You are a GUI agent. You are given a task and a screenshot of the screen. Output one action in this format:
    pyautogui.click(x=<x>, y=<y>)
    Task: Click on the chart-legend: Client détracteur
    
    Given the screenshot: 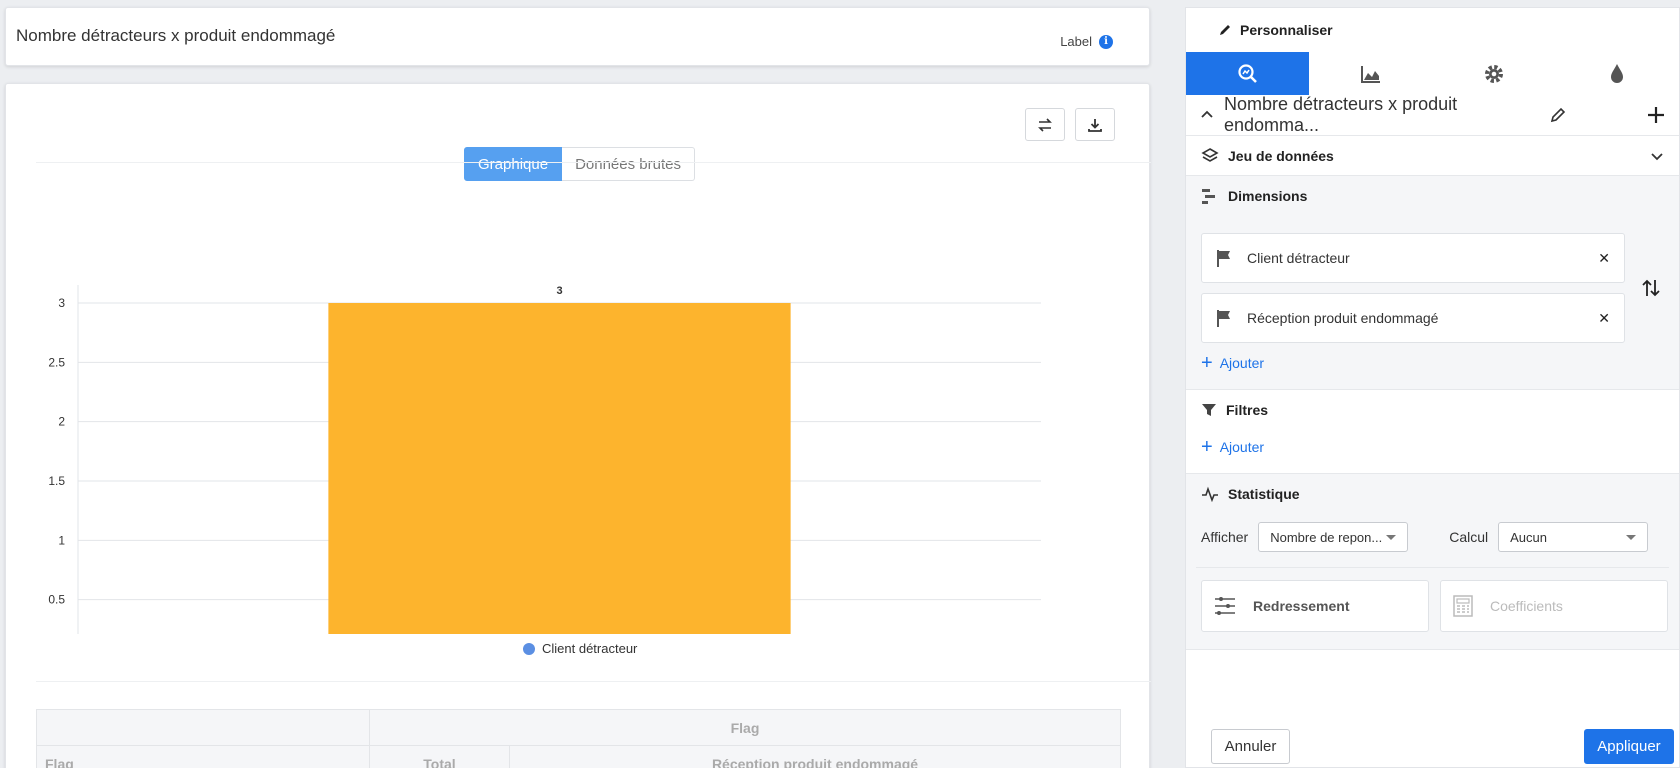 What is the action you would take?
    pyautogui.click(x=580, y=648)
    